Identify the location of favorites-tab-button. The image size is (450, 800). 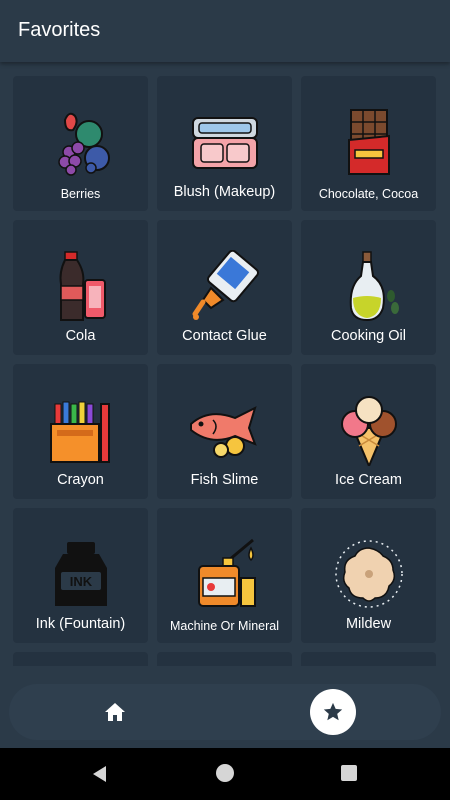
(333, 712).